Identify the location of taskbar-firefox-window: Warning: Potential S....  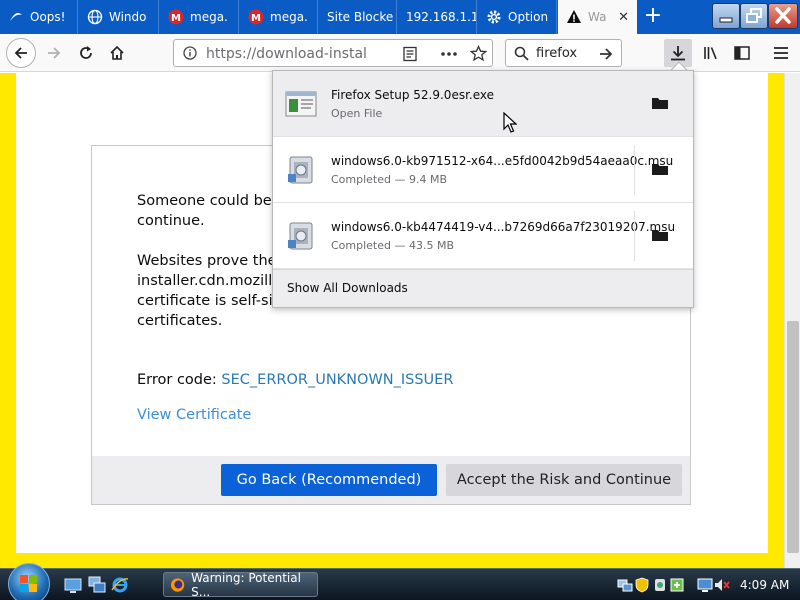
(240, 584).